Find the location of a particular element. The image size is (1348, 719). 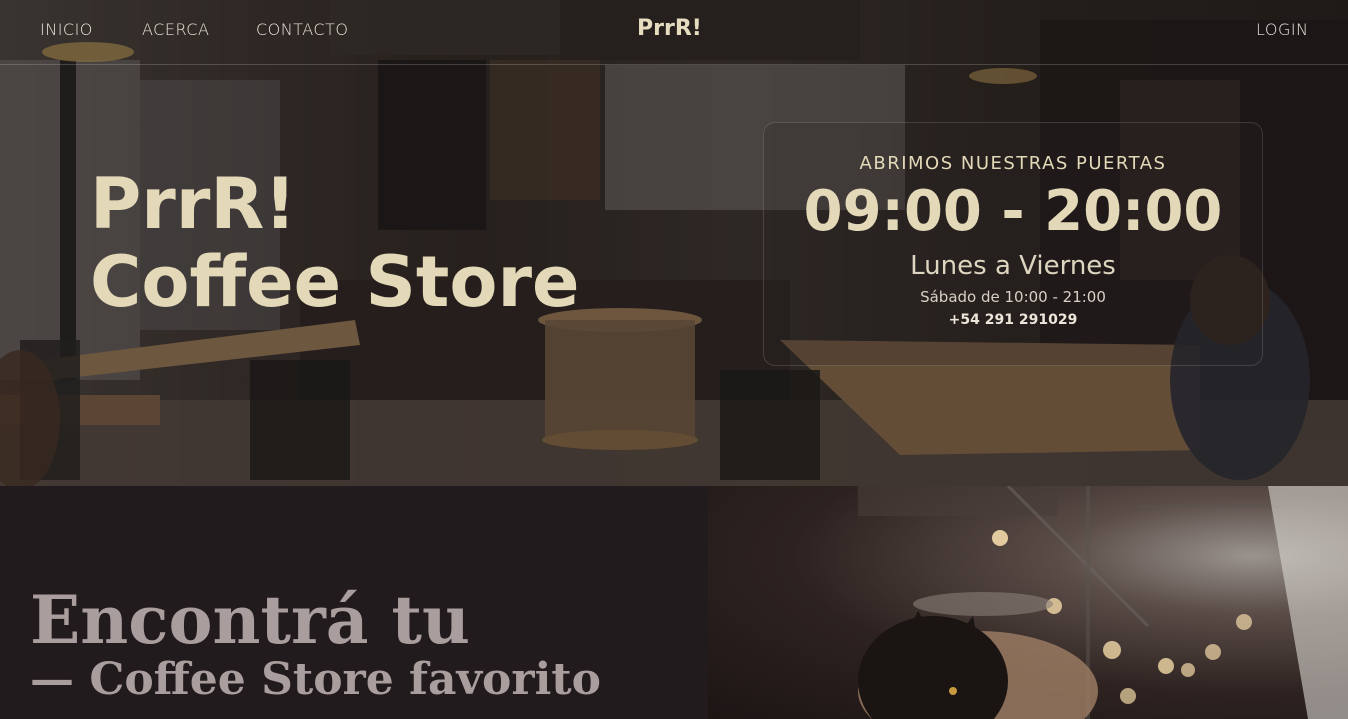

hours-heading: ABRIMOS NUESTRAS PUERTAS is located at coordinates (1013, 163).